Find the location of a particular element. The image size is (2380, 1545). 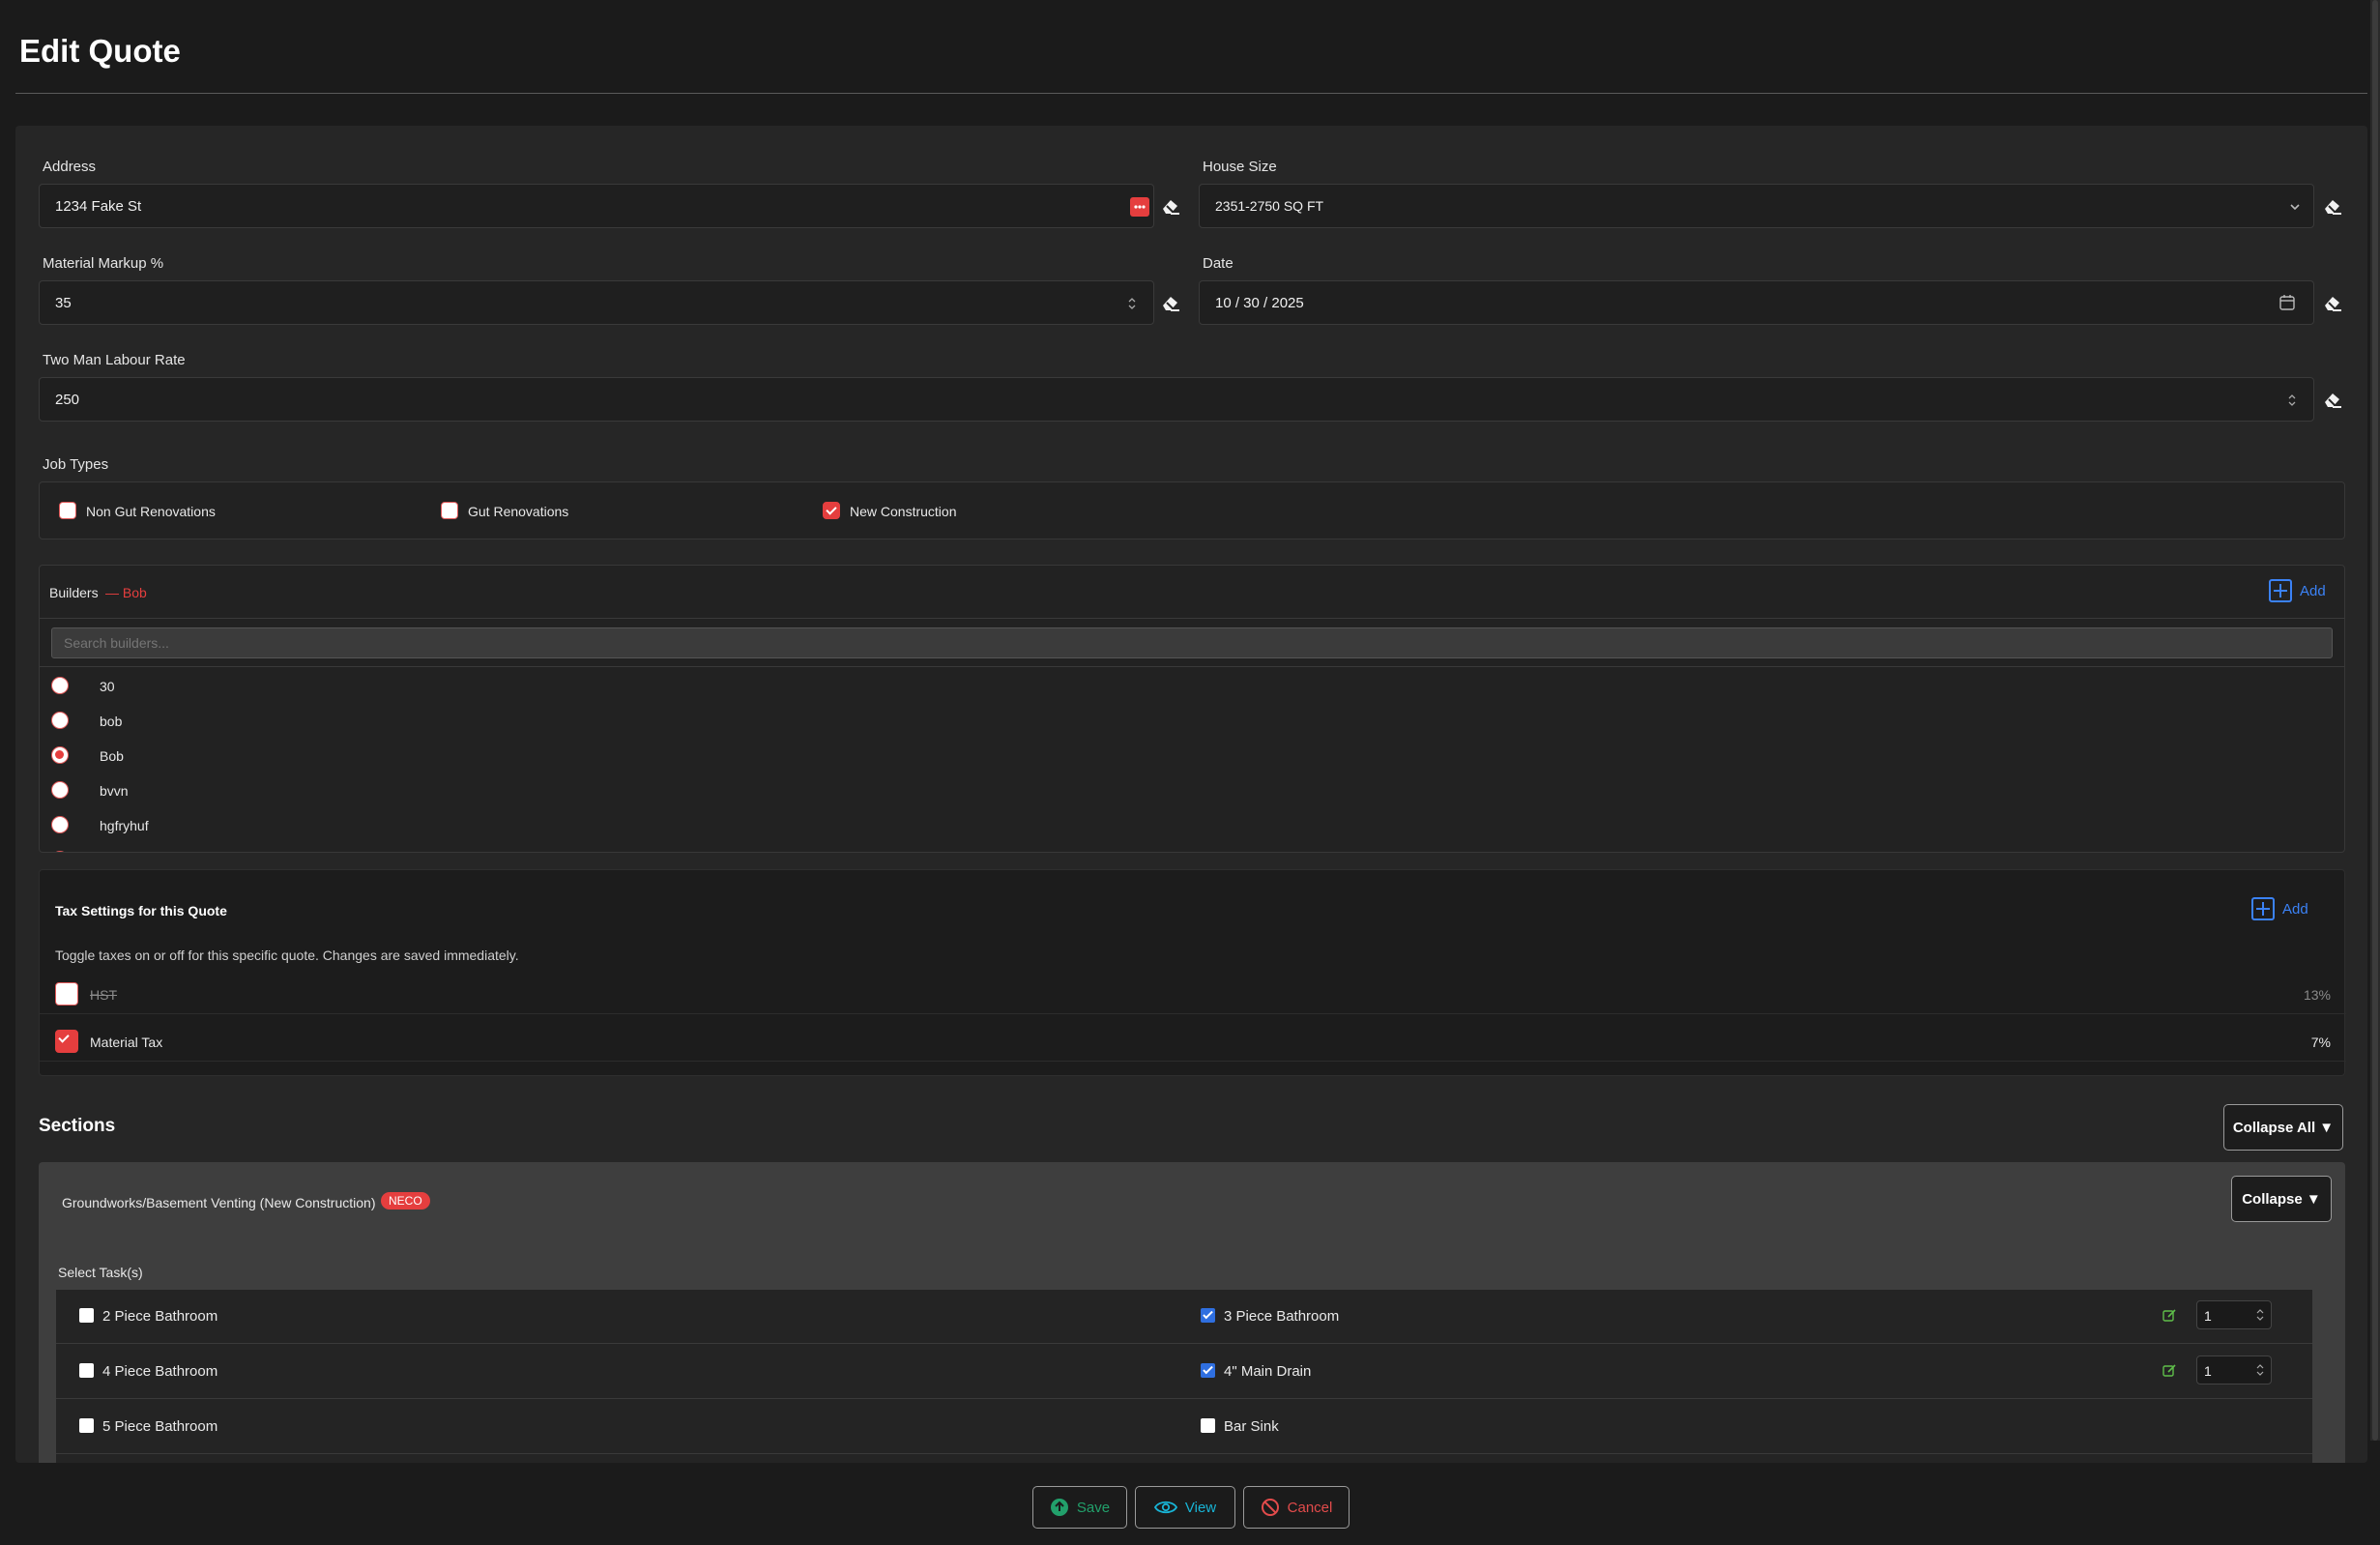

markup-label: Material Markup % is located at coordinates (104, 263).